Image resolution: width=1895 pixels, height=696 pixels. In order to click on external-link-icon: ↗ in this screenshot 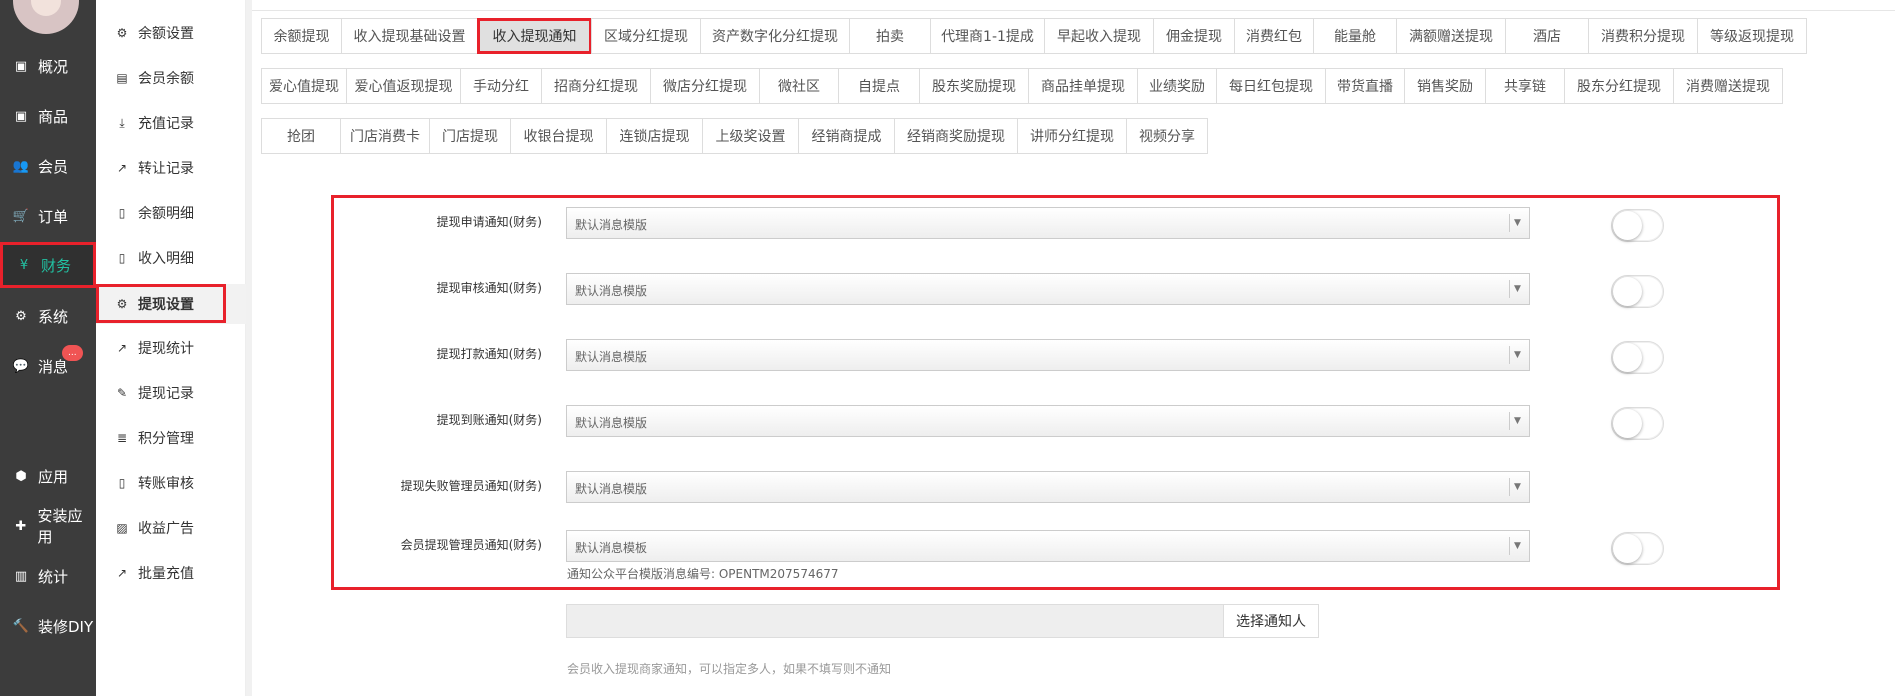, I will do `click(122, 168)`.